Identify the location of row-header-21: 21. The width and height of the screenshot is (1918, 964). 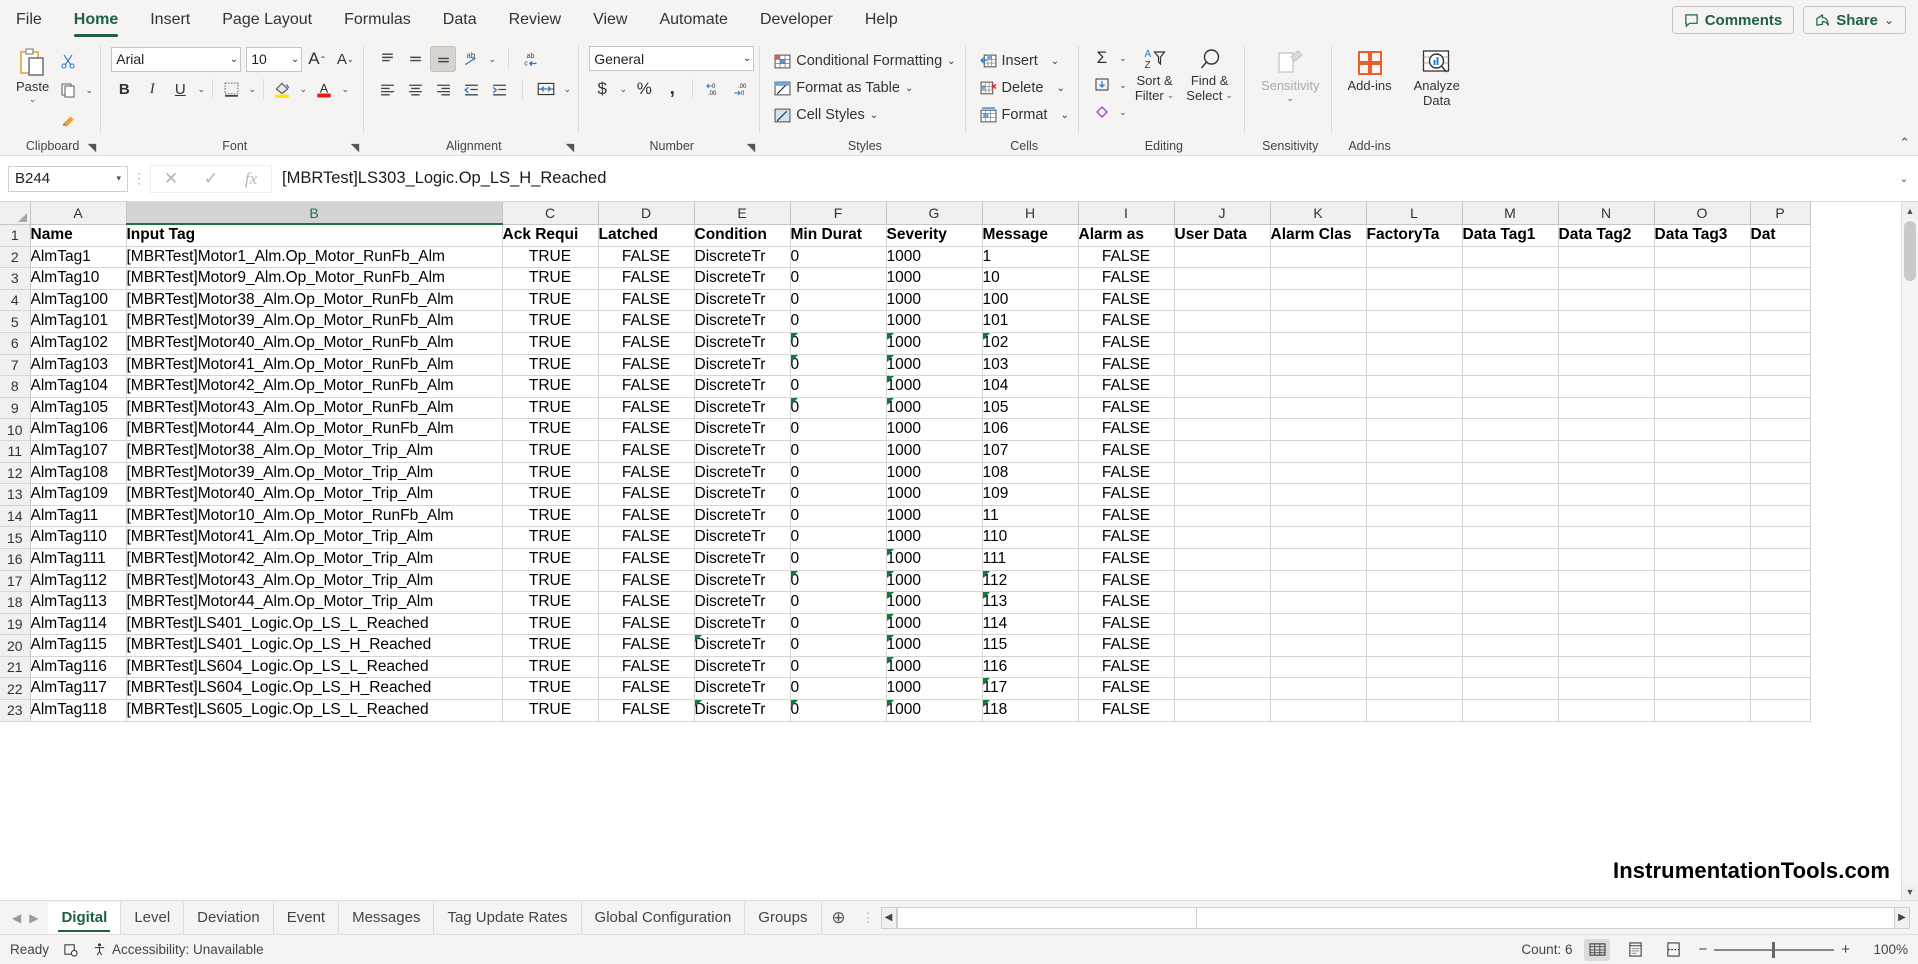
(15, 667).